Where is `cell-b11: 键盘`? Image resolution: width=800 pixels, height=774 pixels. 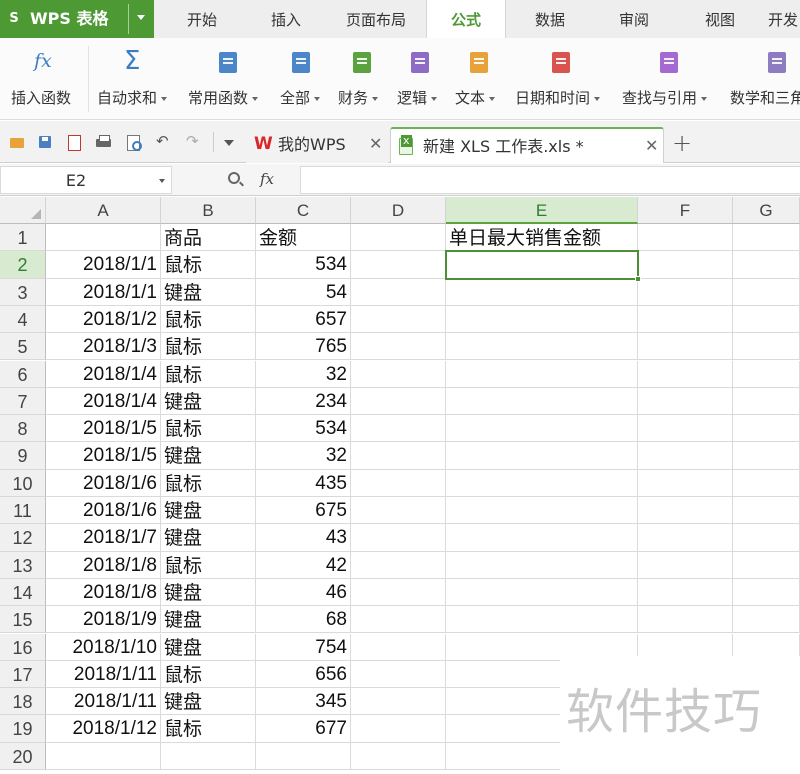
cell-b11: 键盘 is located at coordinates (208, 511).